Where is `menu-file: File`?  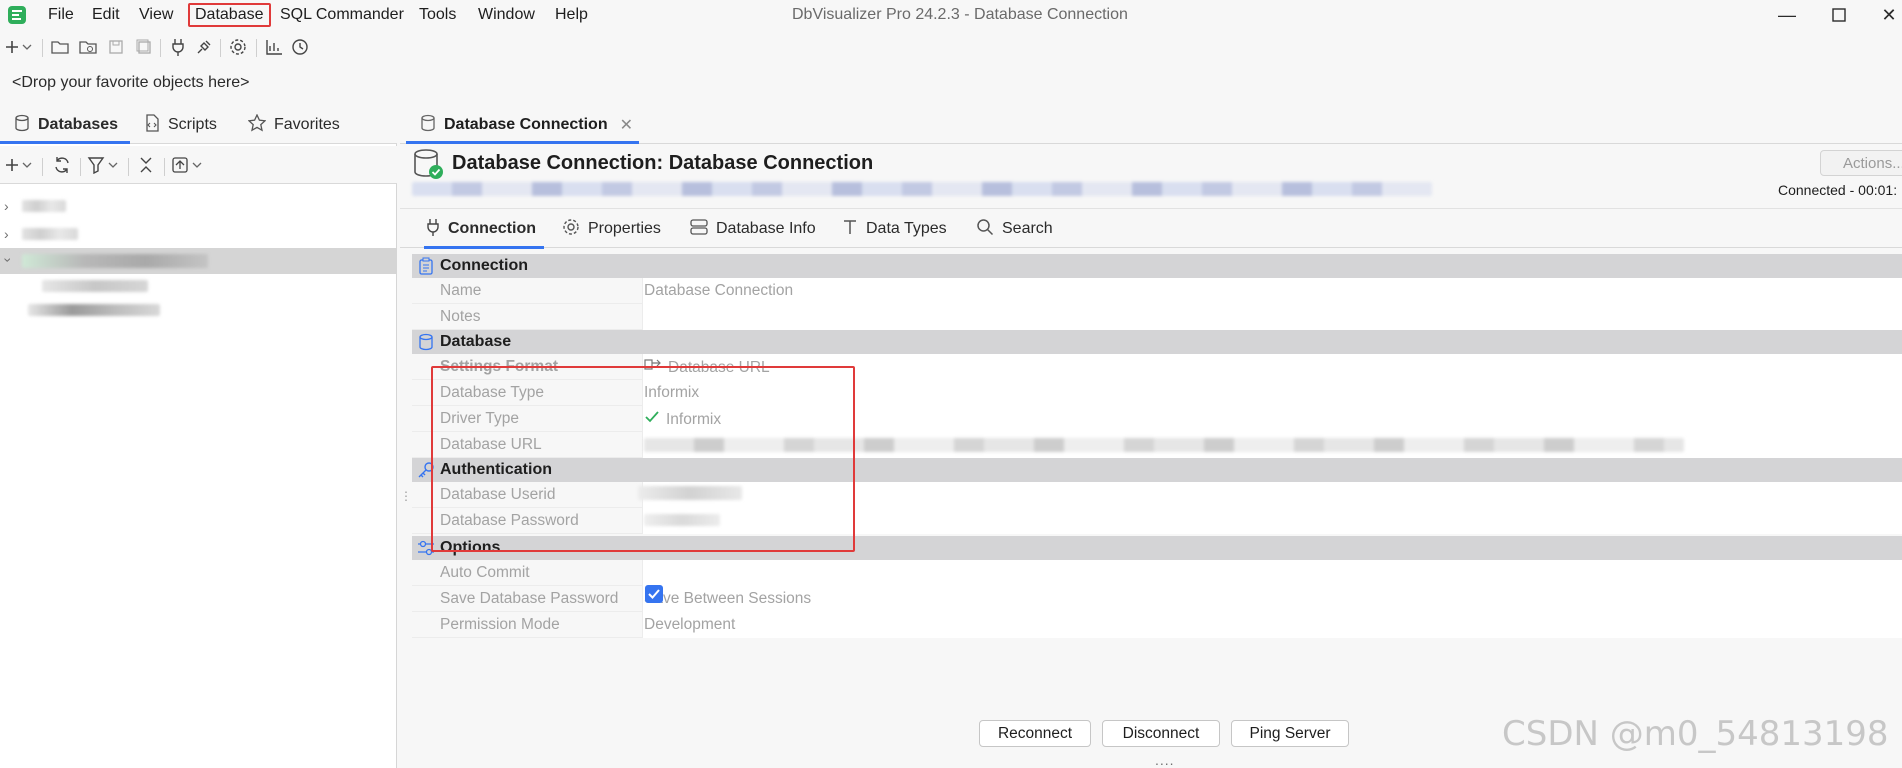 menu-file: File is located at coordinates (61, 15).